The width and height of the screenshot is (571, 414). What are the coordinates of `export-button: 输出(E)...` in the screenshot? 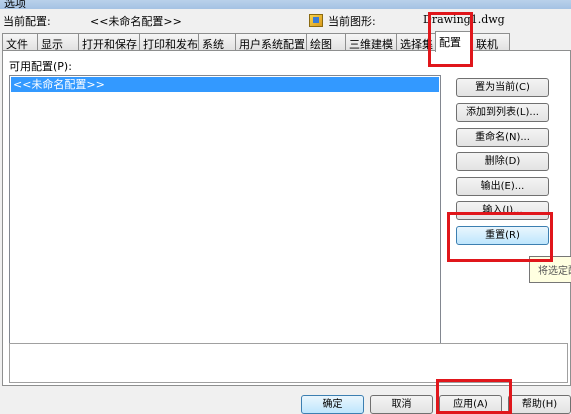 It's located at (502, 186).